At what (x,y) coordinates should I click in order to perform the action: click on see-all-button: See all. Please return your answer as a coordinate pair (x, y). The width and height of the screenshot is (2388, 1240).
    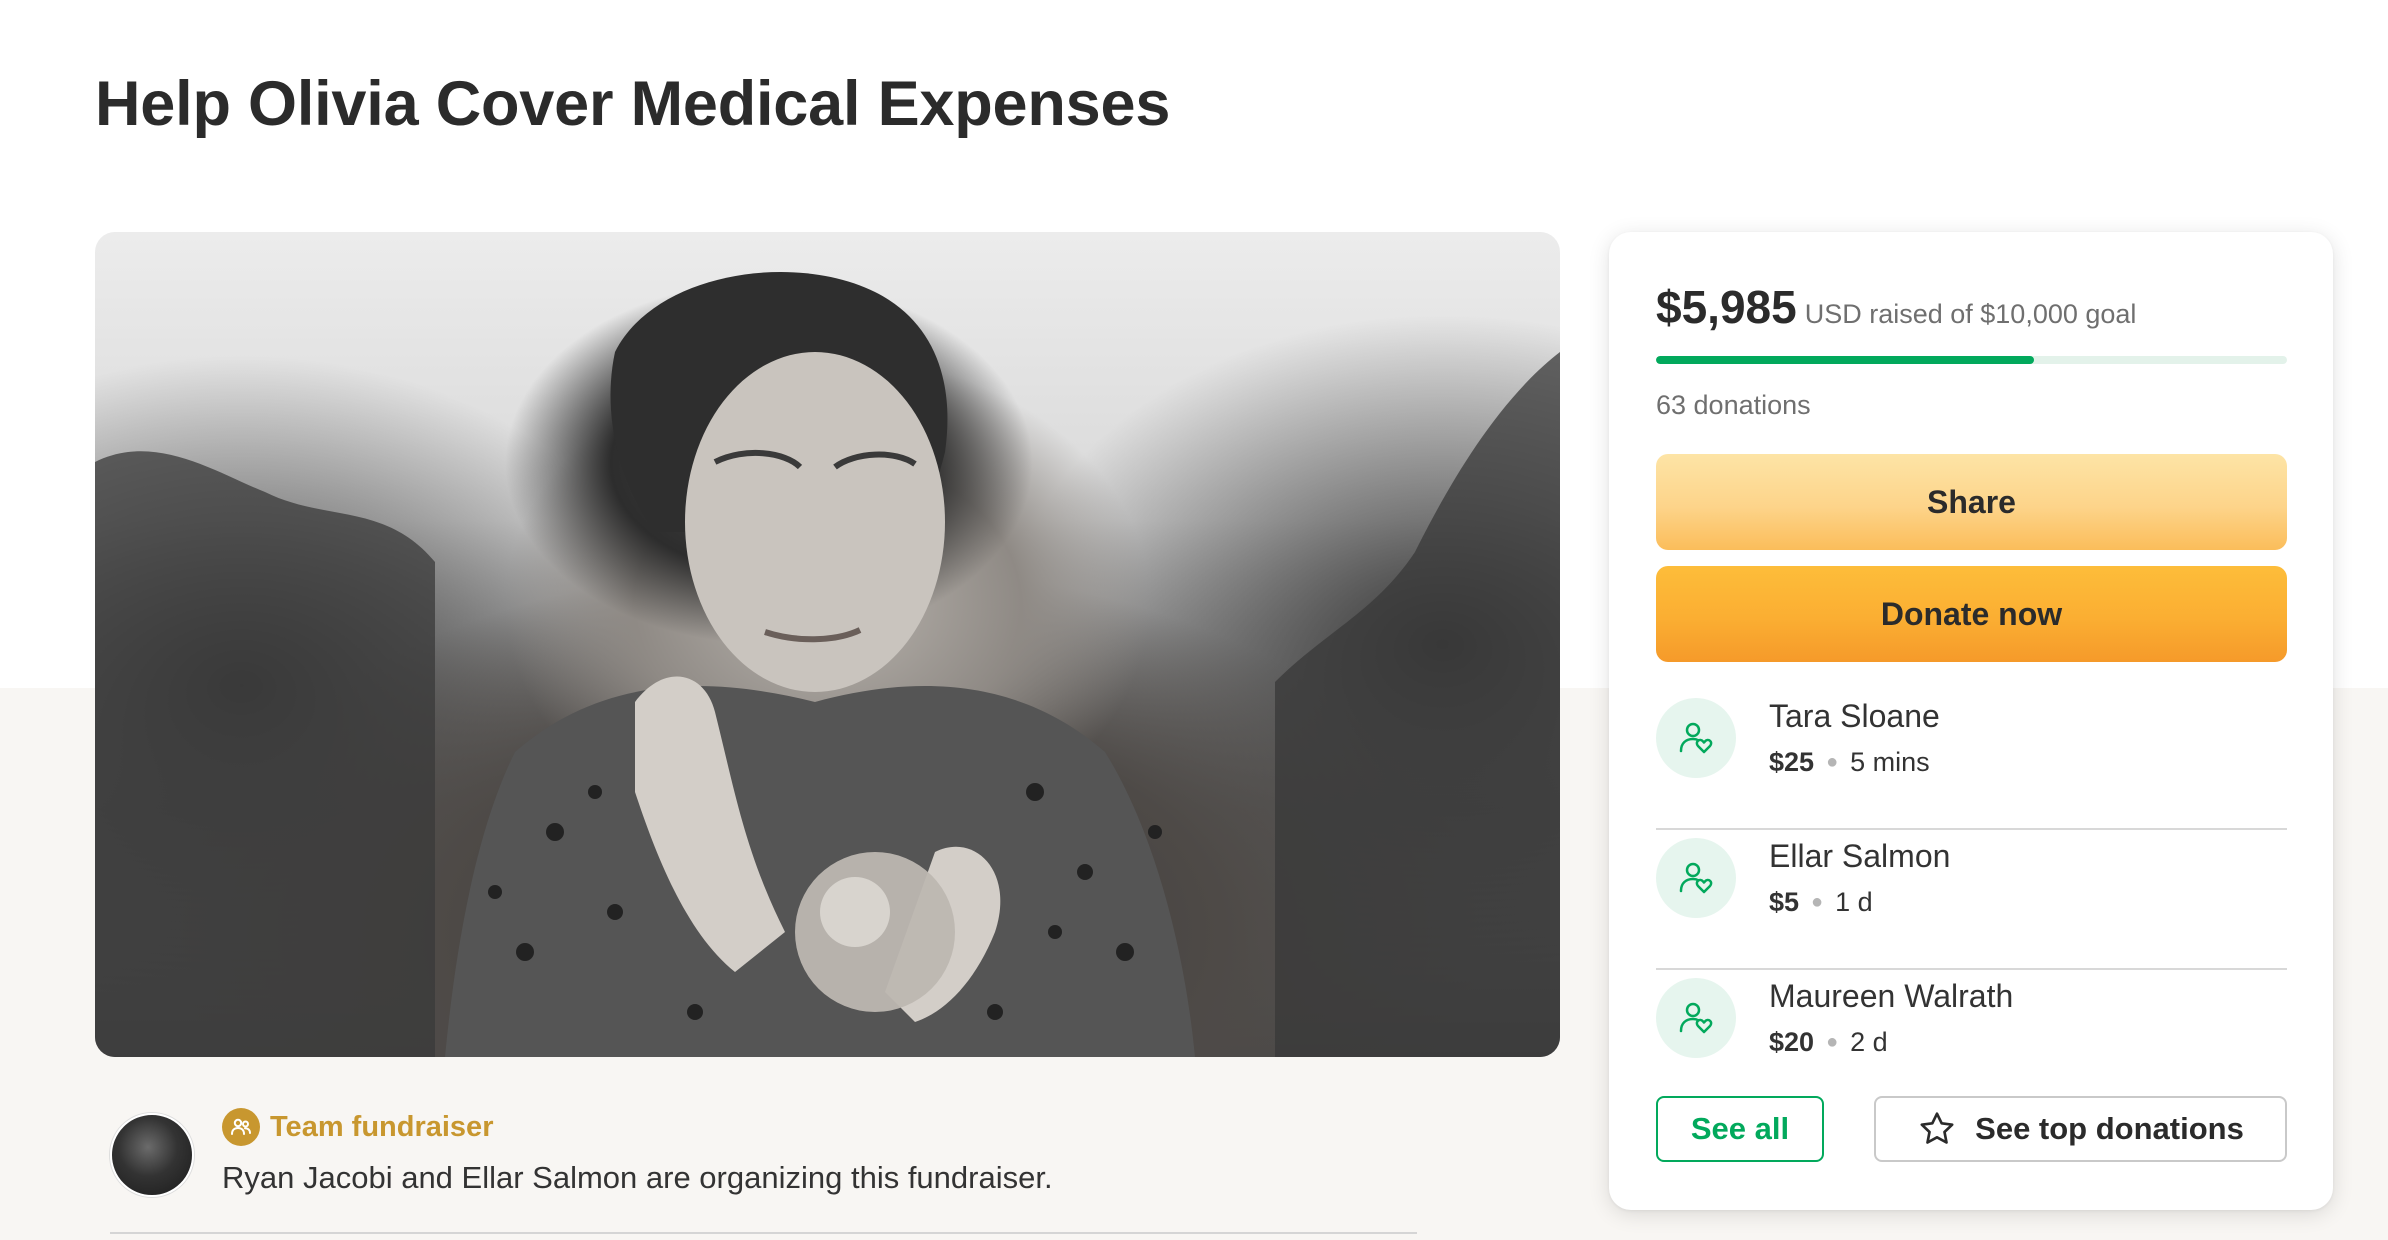
    Looking at the image, I should click on (1740, 1129).